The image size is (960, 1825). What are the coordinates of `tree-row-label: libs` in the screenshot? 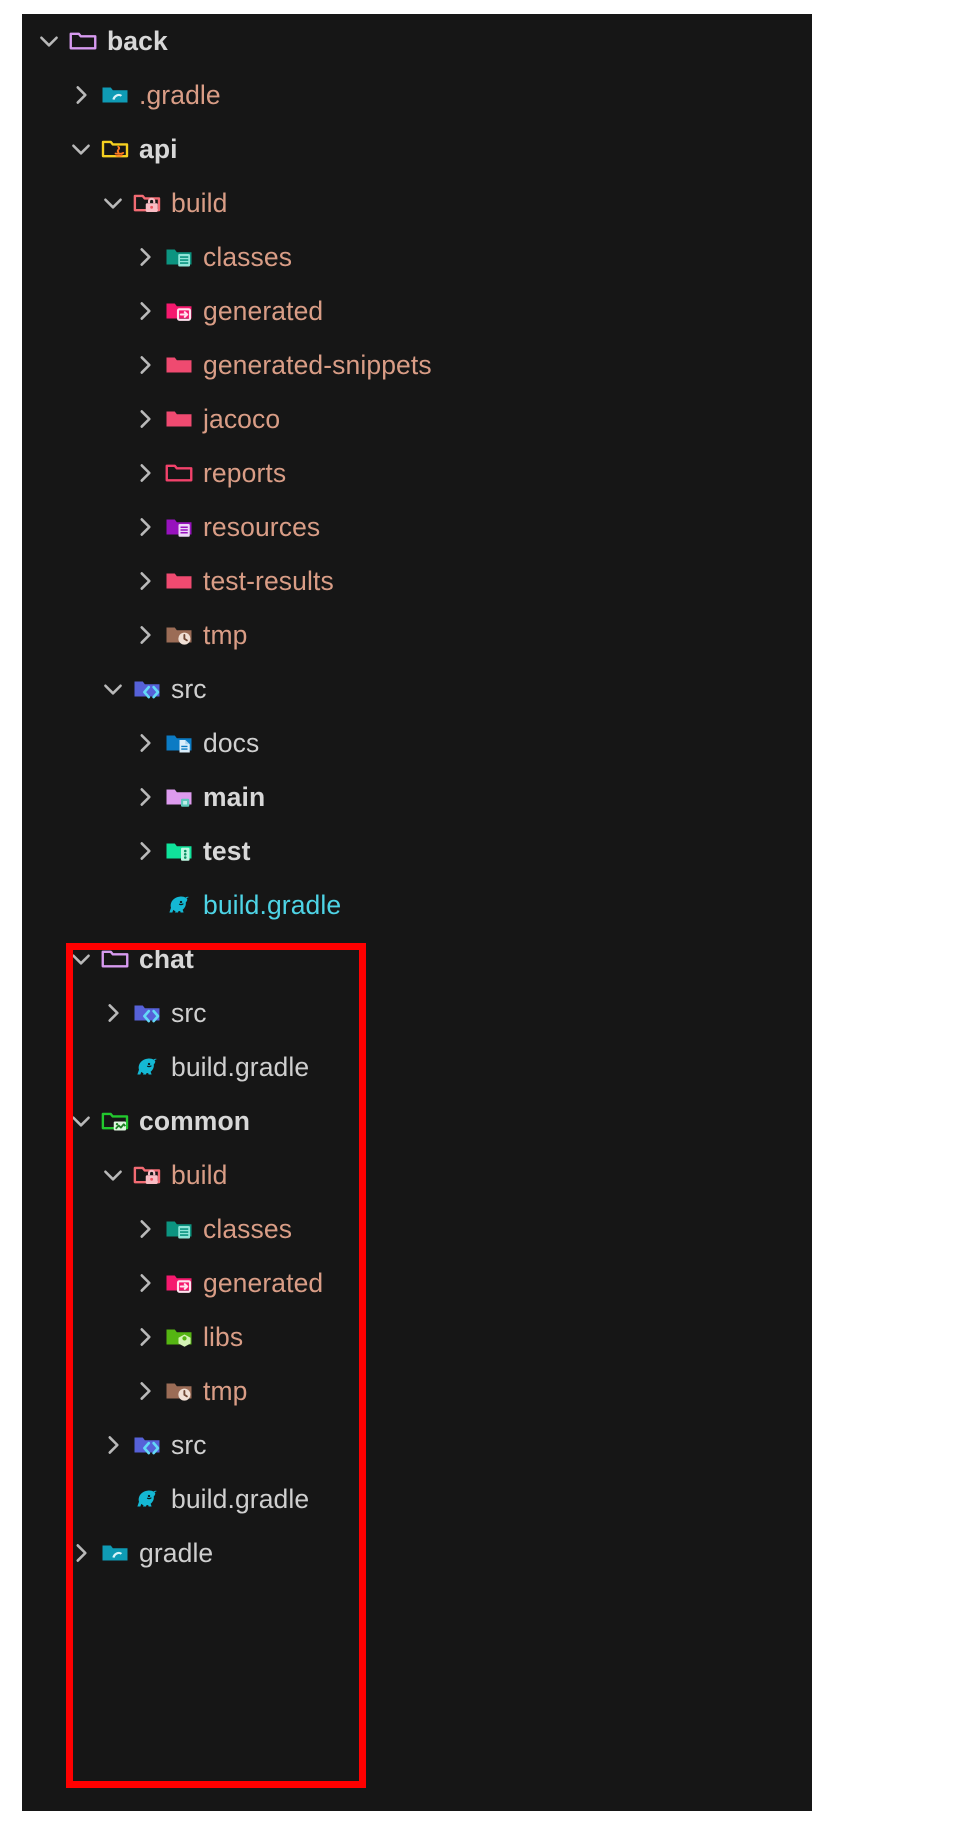 It's located at (223, 1336).